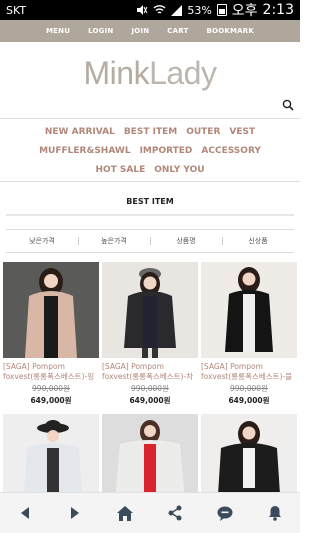 This screenshot has height=533, width=320. I want to click on notification-button, so click(275, 513).